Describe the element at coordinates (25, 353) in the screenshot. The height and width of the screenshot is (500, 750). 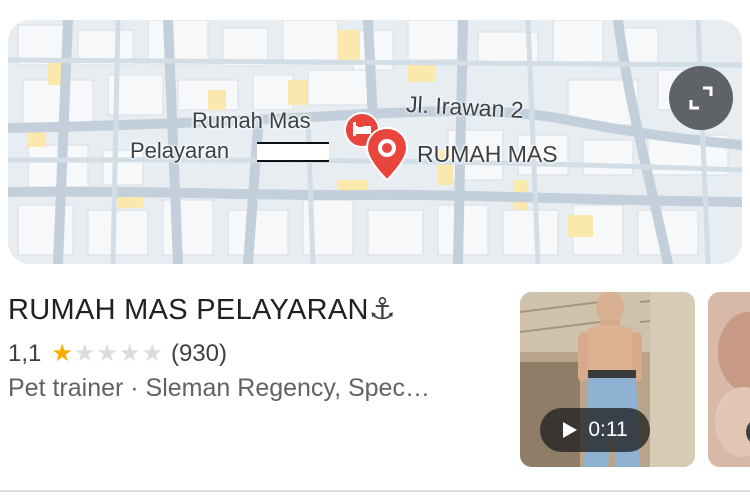
I see `rating-value: 1,1` at that location.